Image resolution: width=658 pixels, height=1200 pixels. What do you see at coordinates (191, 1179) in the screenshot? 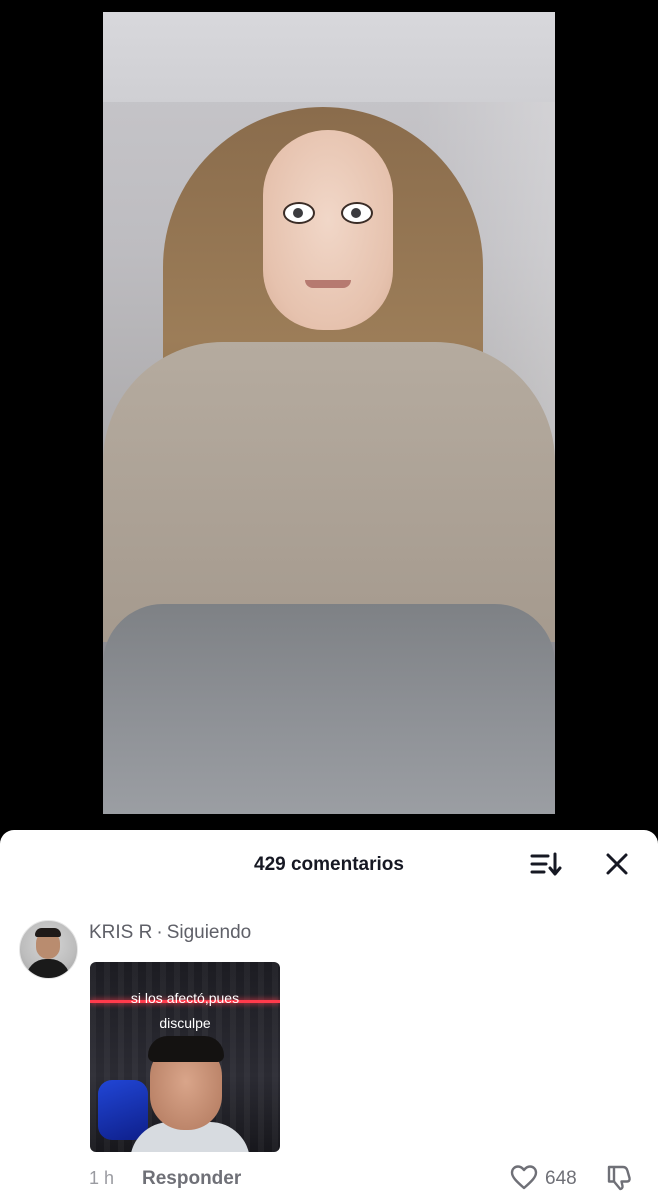
I see `reply-button: Responder` at bounding box center [191, 1179].